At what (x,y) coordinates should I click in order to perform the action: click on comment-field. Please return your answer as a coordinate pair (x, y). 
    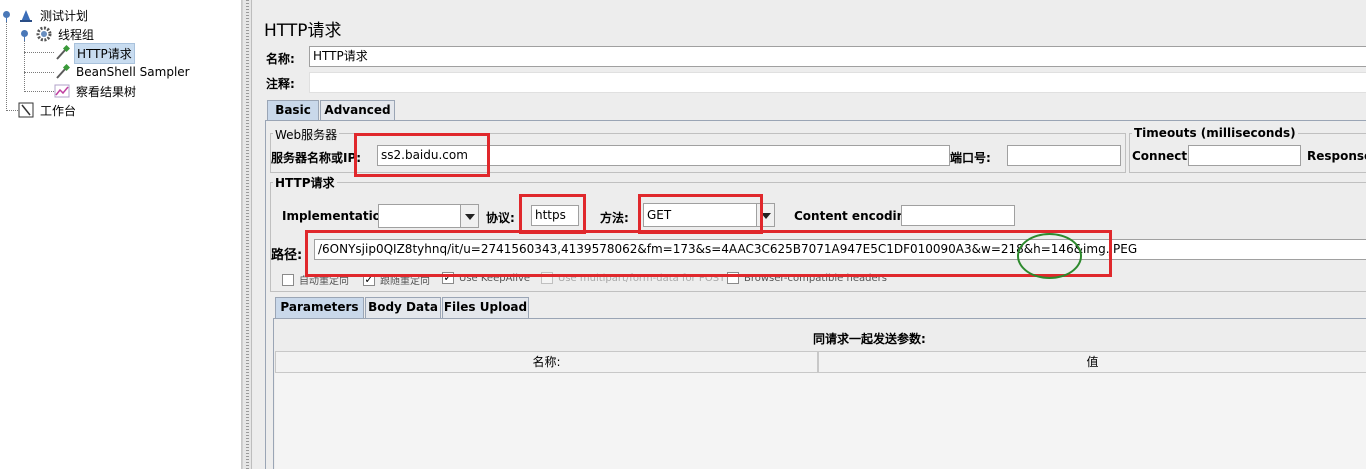
    Looking at the image, I should click on (837, 82).